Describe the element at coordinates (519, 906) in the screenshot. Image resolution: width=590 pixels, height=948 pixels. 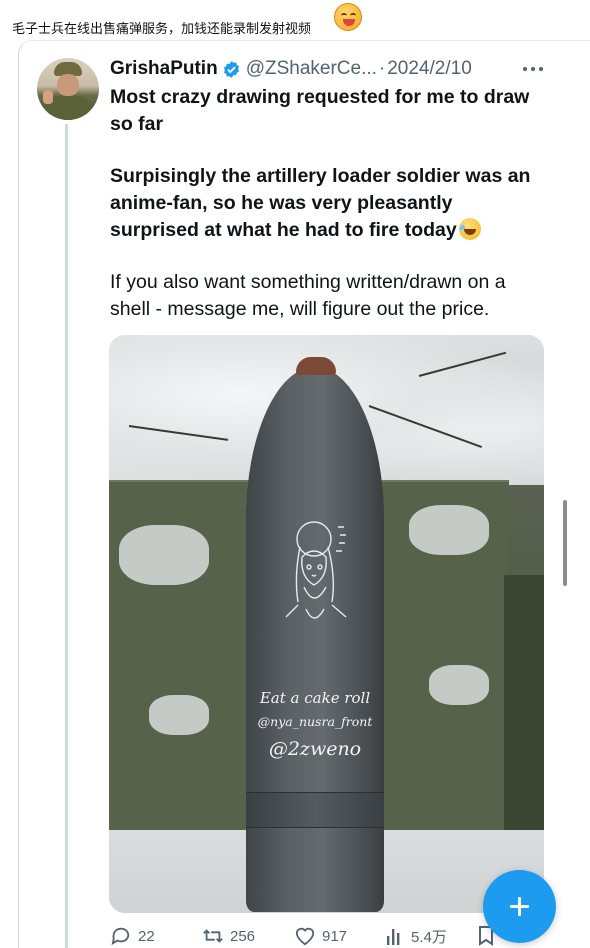
I see `compose-plus-icon` at that location.